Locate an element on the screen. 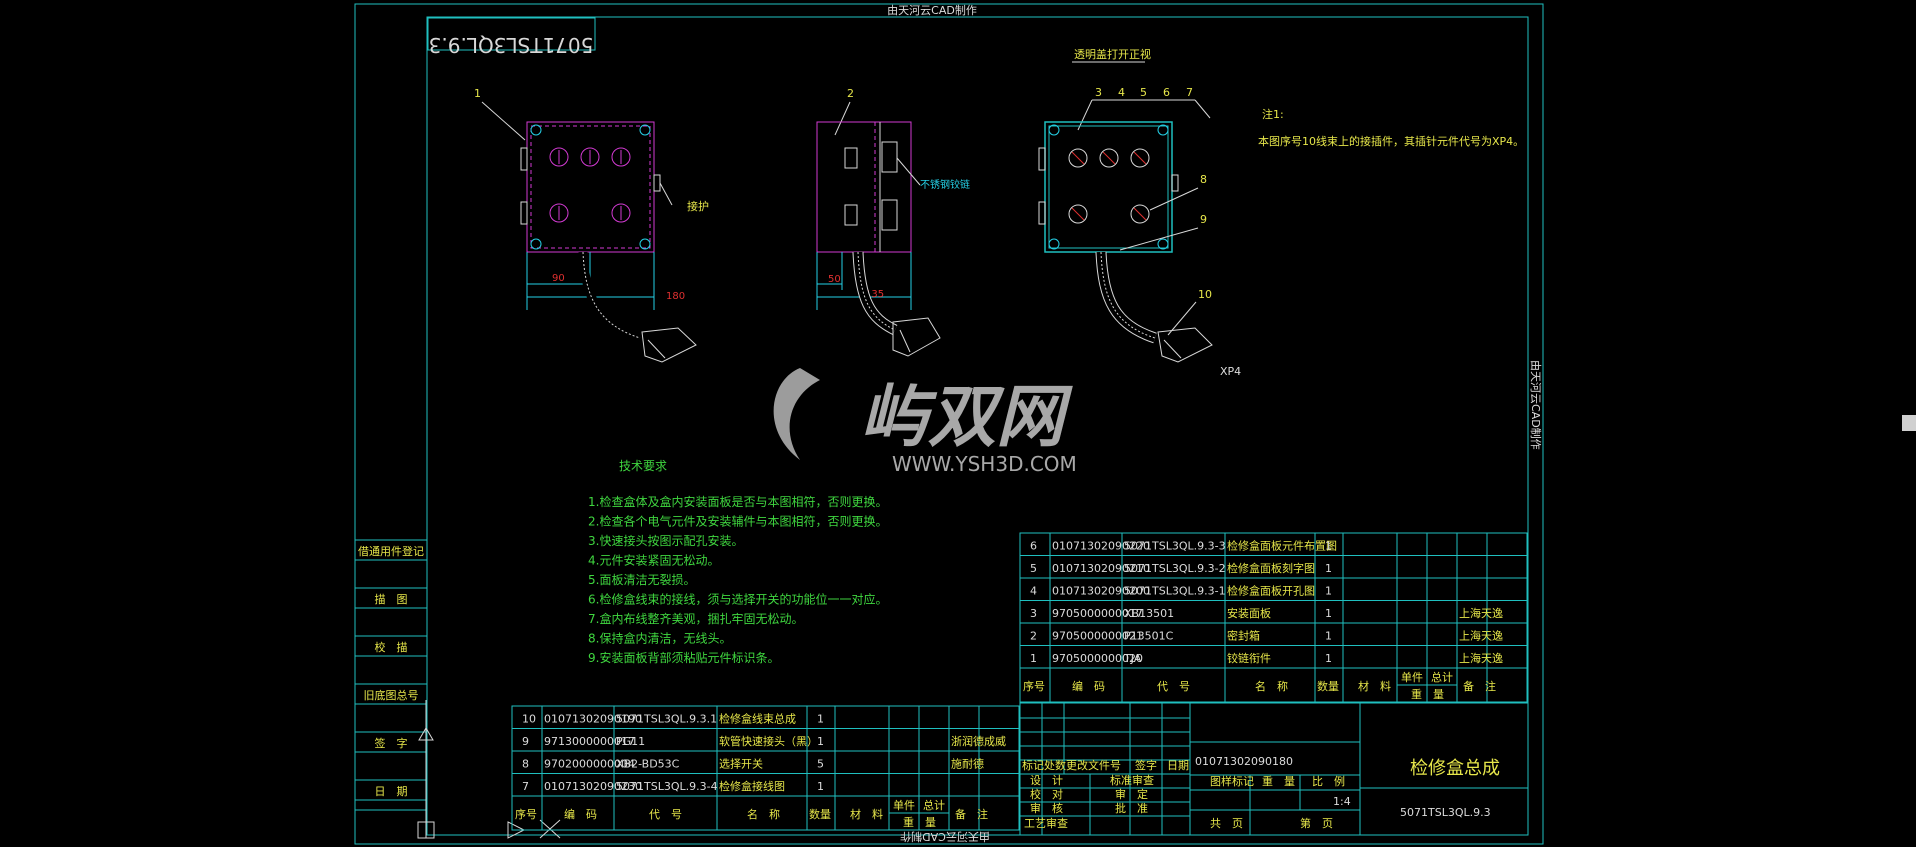 Image resolution: width=1916 pixels, height=847 pixels. balloon-3: 3 is located at coordinates (1098, 92).